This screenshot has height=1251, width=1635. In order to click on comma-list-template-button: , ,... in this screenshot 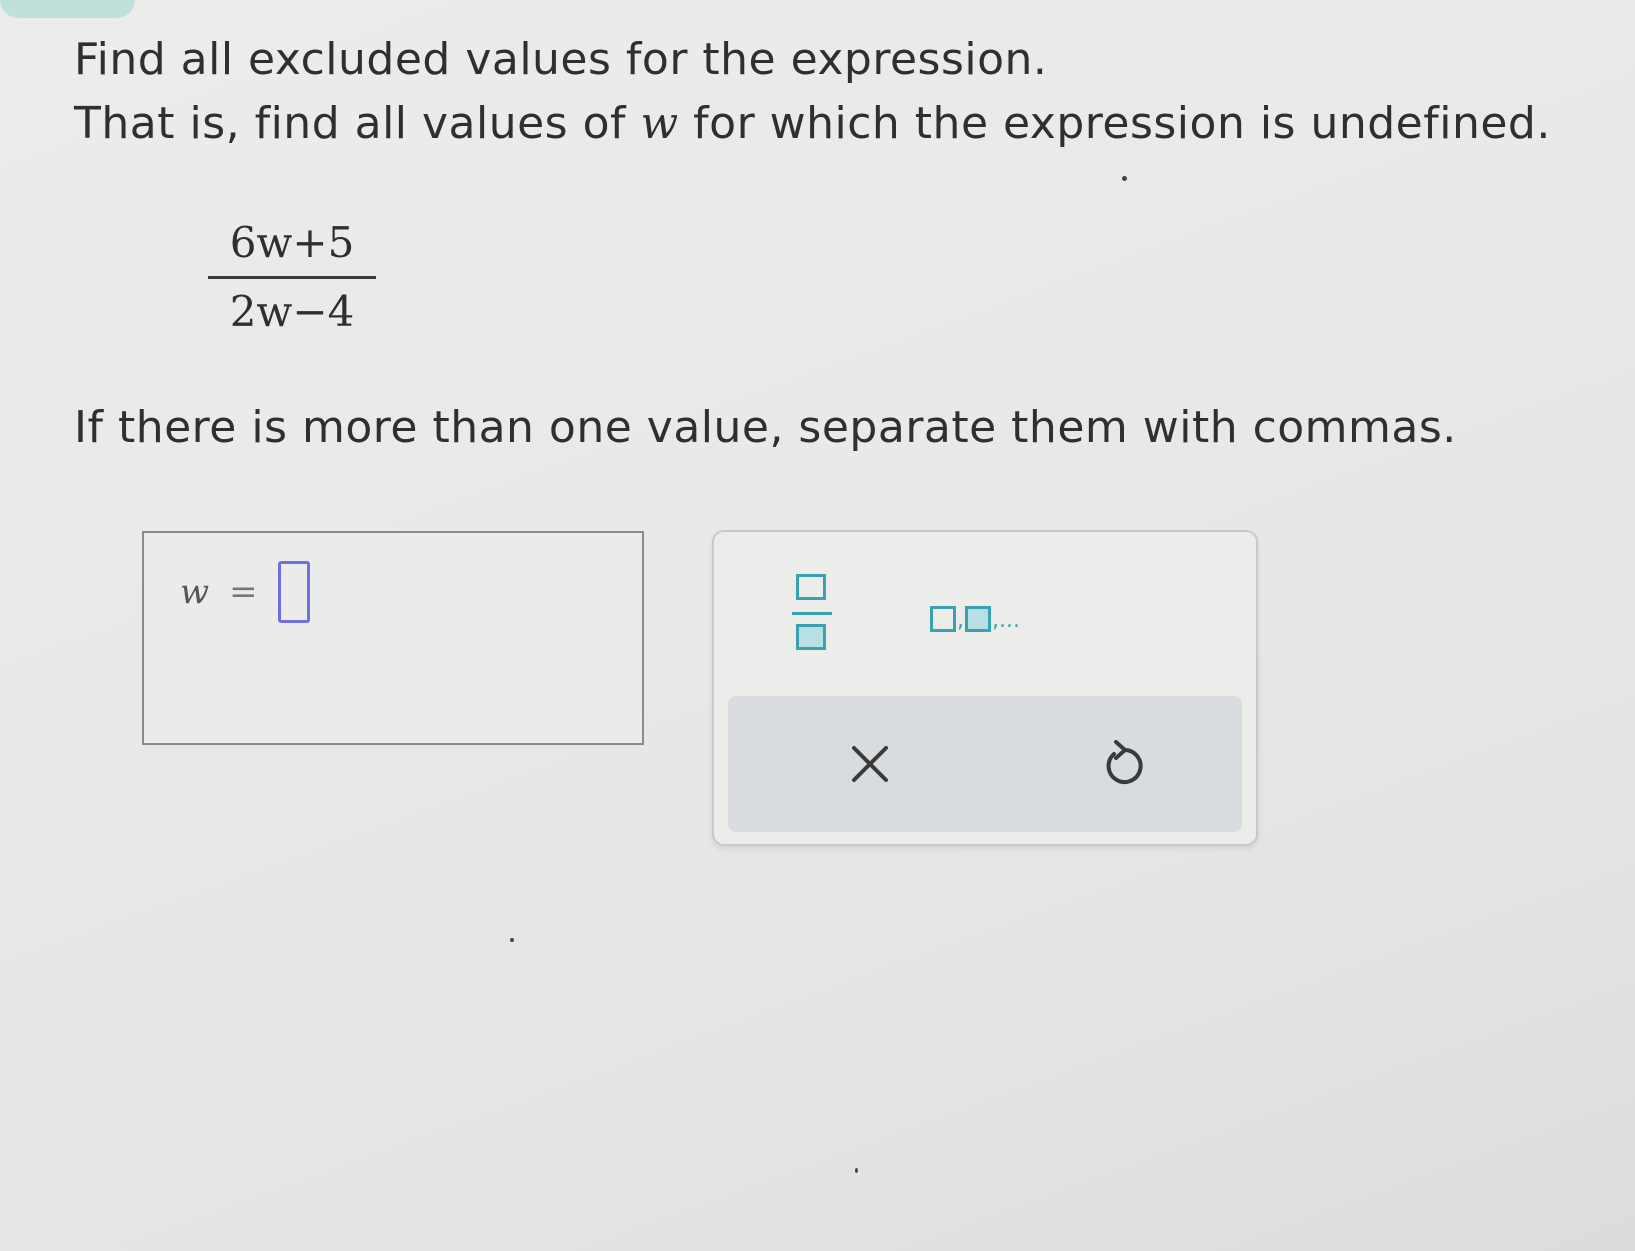, I will do `click(990, 612)`.